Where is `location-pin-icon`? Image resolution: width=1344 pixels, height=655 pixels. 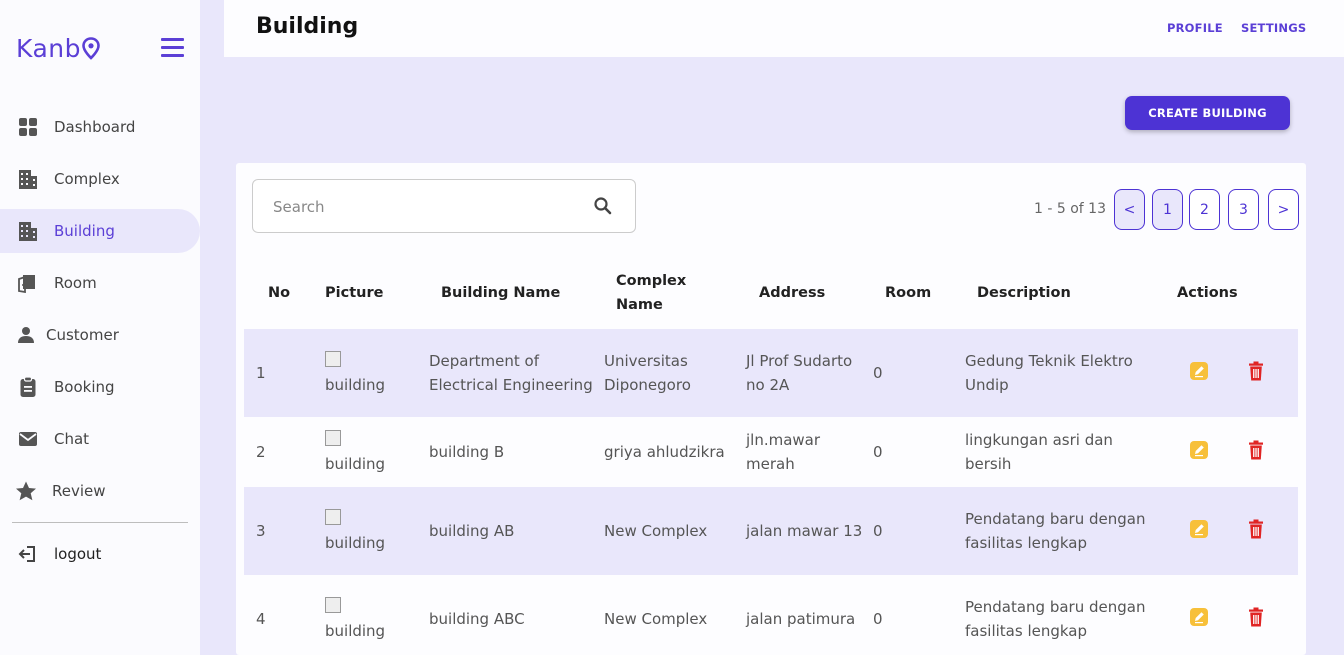
location-pin-icon is located at coordinates (91, 48).